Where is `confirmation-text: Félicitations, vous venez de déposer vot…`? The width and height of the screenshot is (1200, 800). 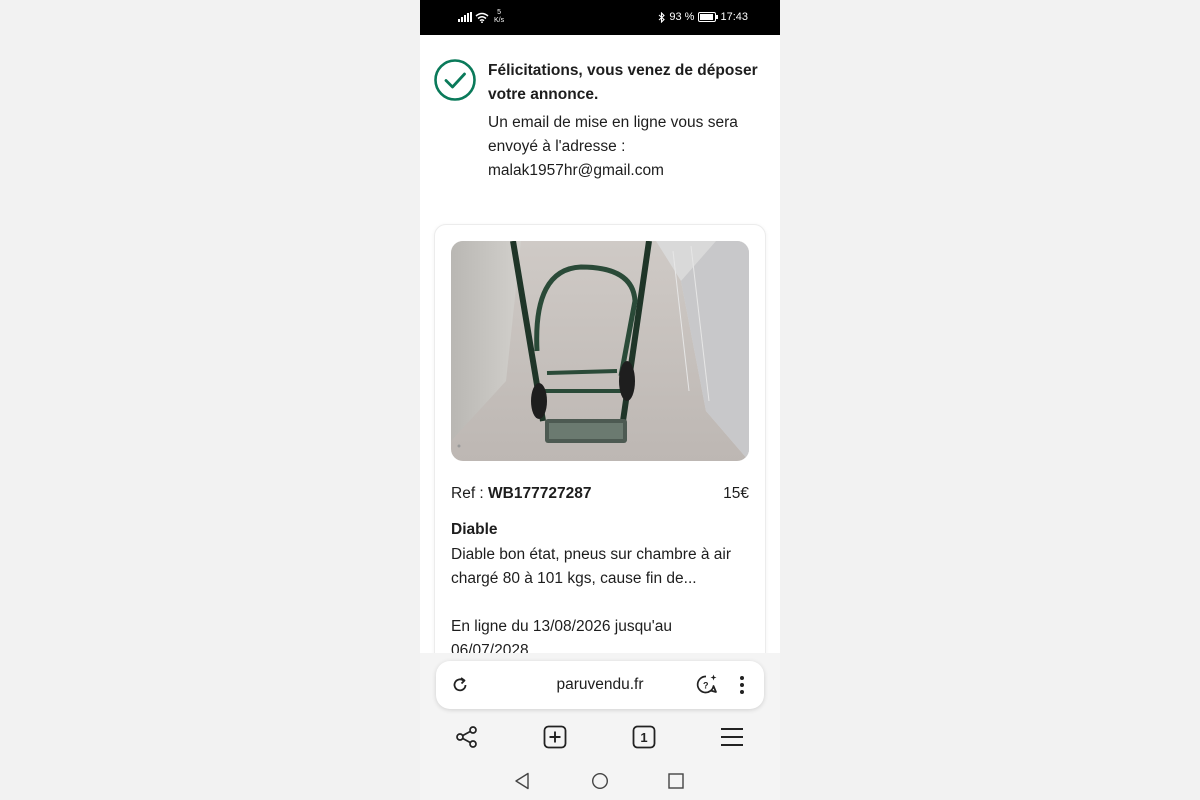
confirmation-text: Félicitations, vous venez de déposer vot… is located at coordinates (626, 121).